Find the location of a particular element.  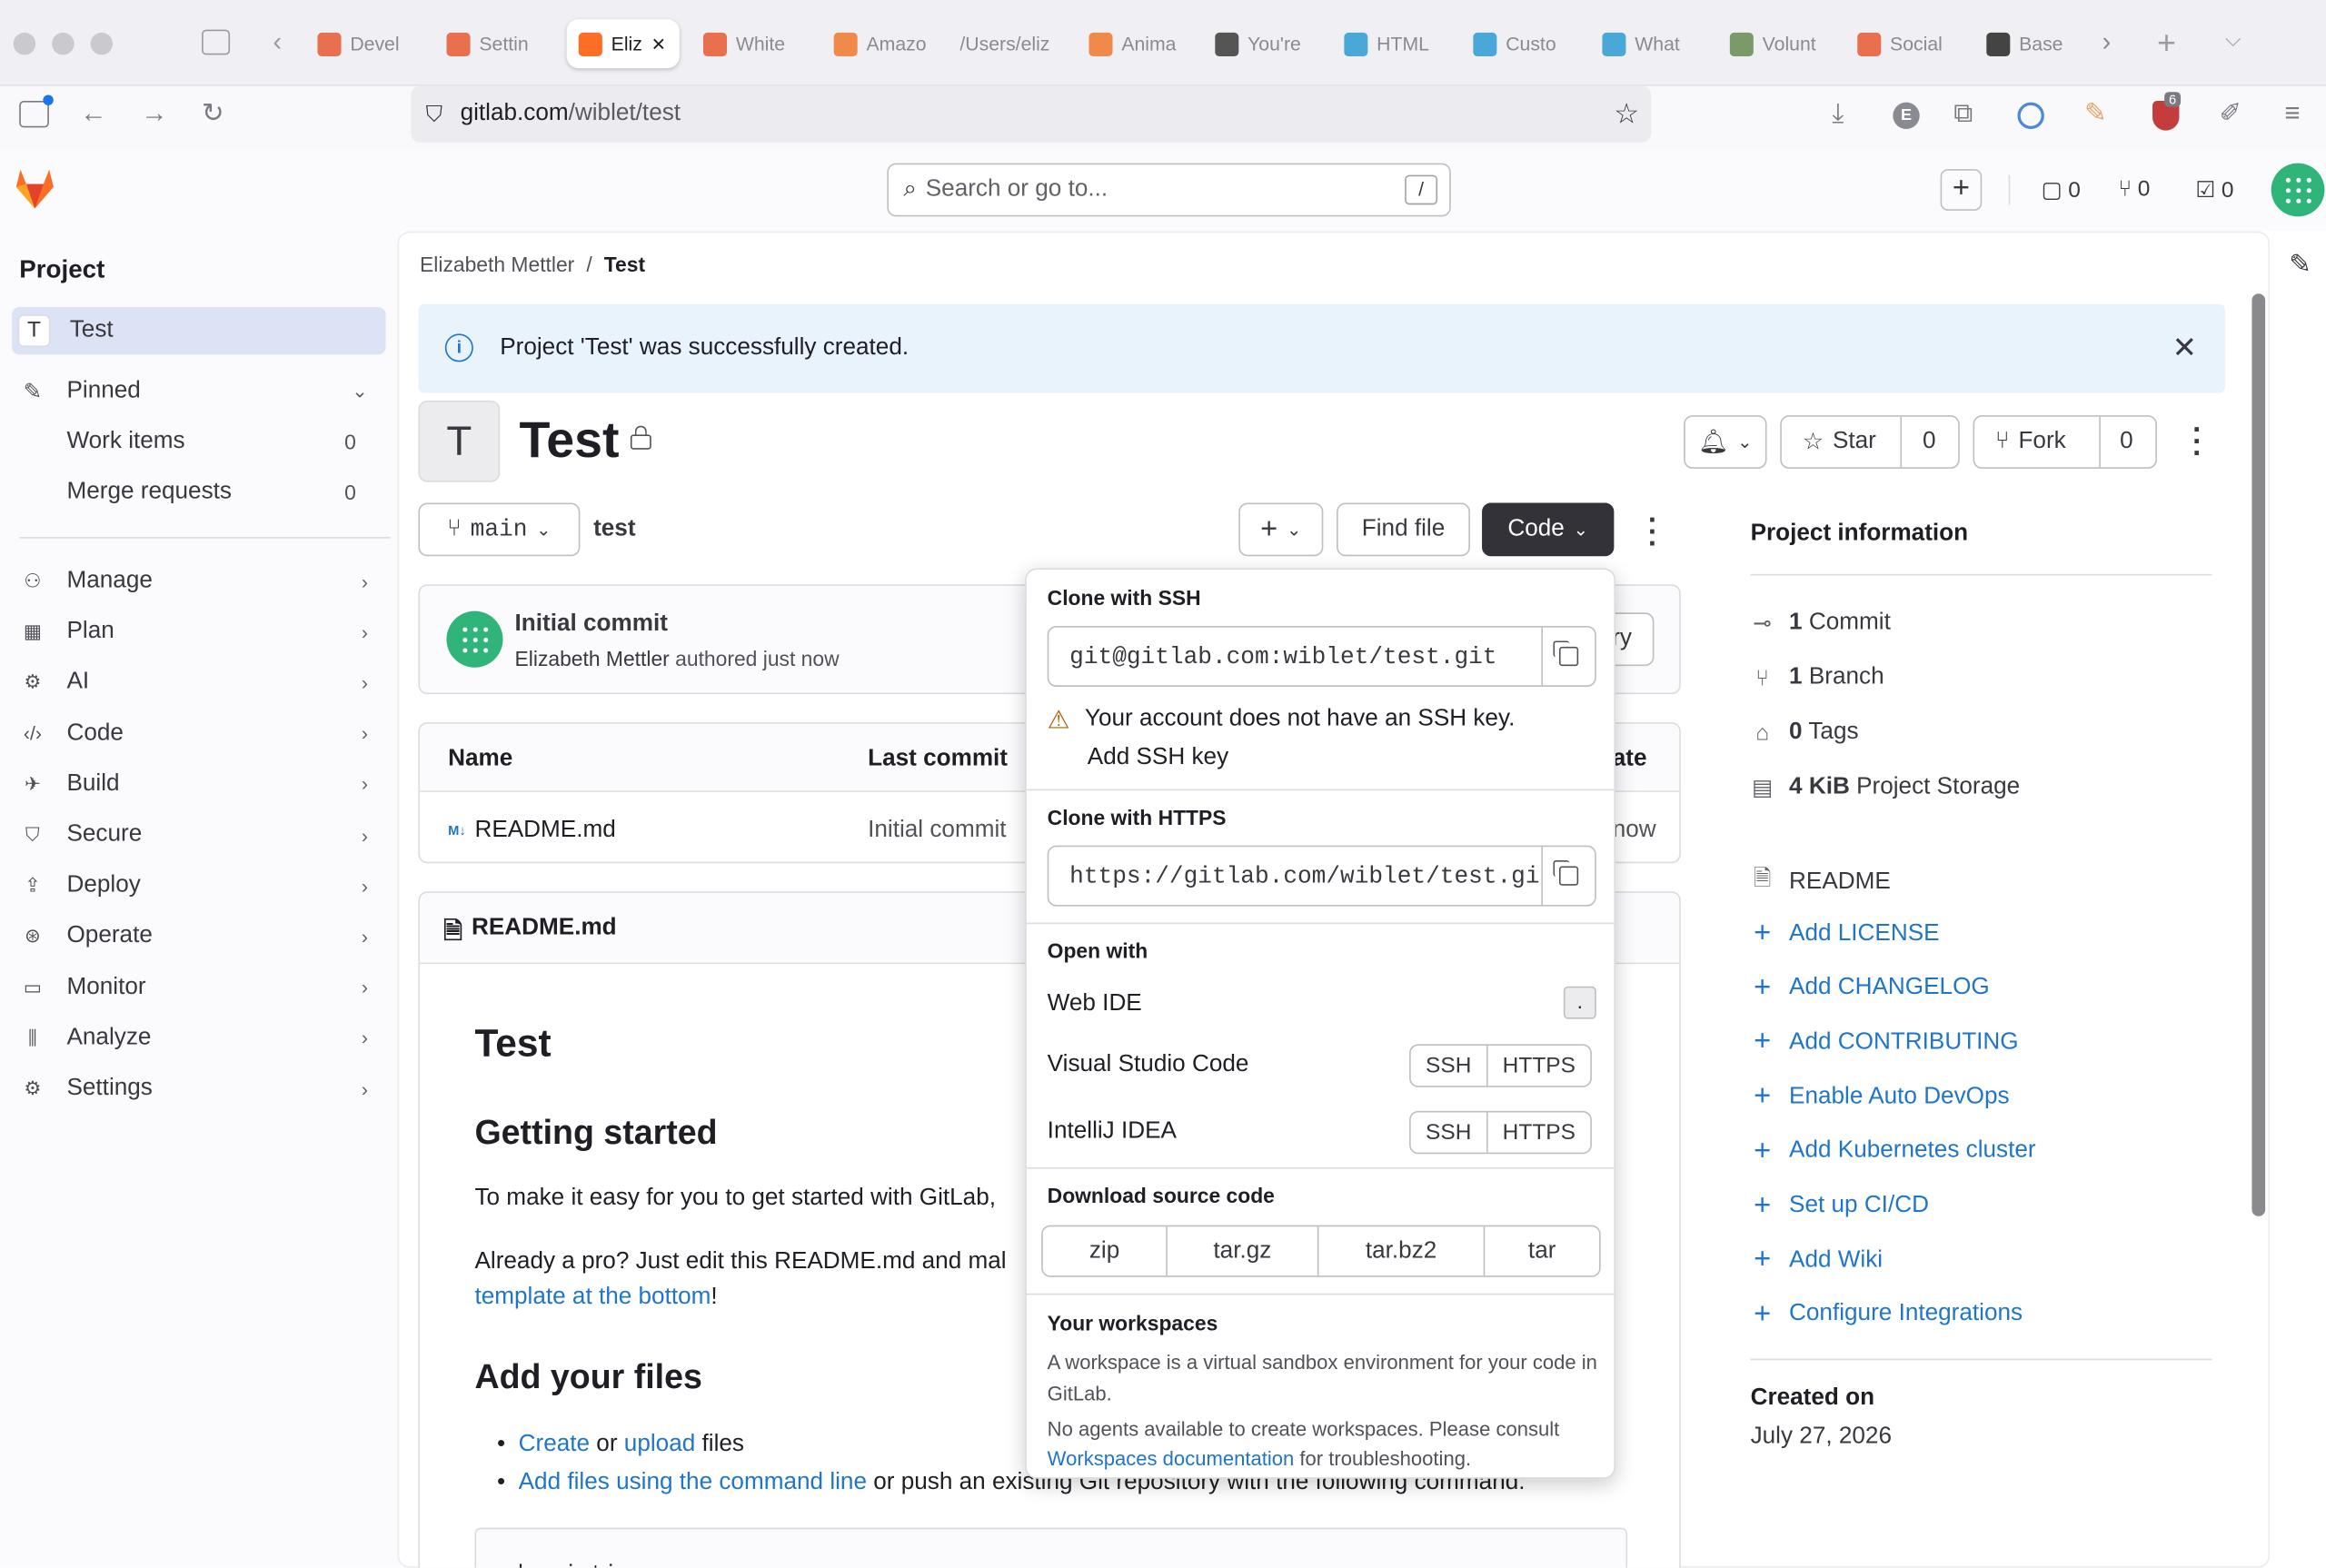

copy-https-url-button is located at coordinates (1568, 876).